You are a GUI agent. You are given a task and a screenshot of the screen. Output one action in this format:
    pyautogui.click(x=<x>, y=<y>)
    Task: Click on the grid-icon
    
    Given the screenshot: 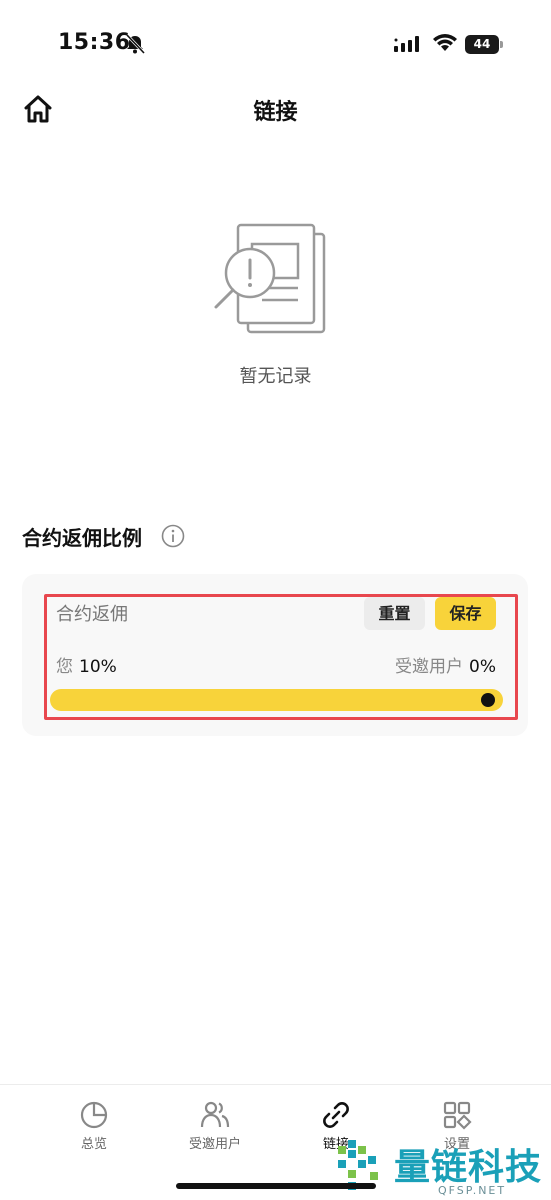 What is the action you would take?
    pyautogui.click(x=457, y=1115)
    